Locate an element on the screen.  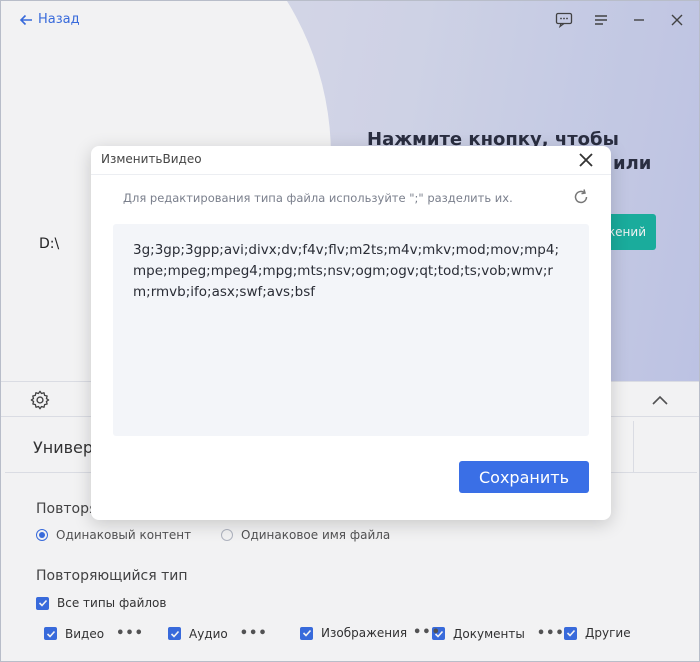
save-button-label: Сохранить is located at coordinates (524, 477).